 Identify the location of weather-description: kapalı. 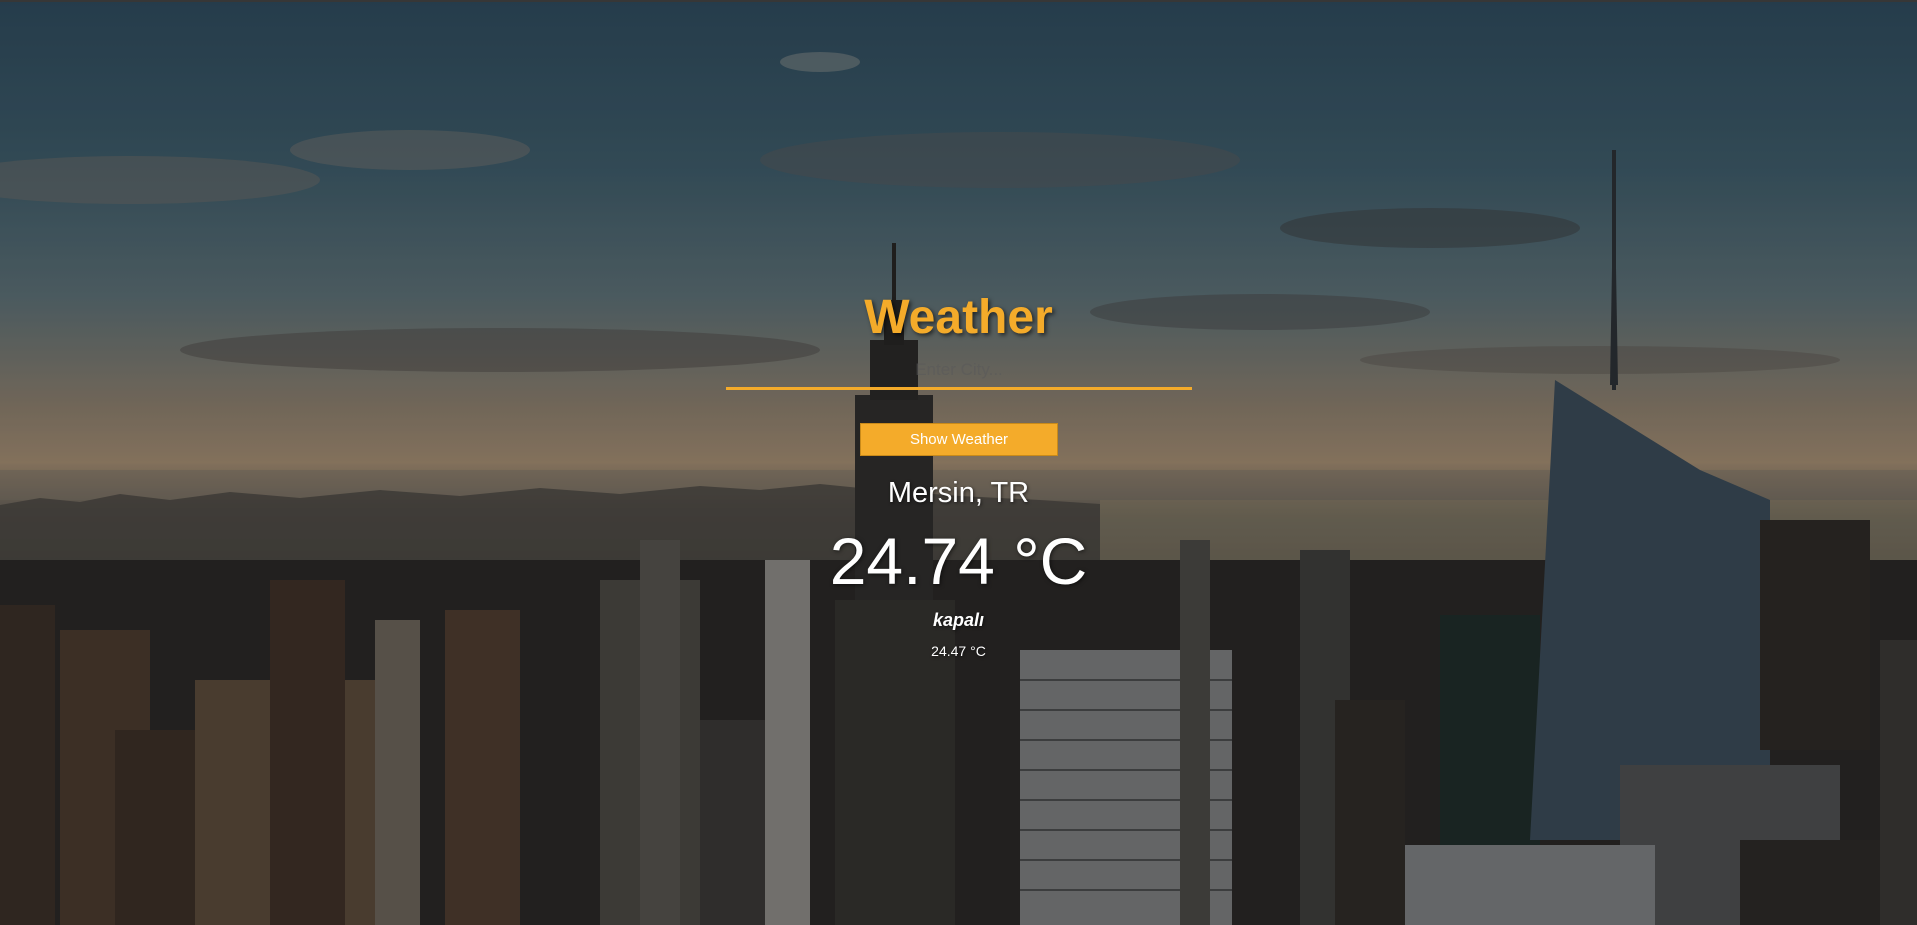
(958, 620).